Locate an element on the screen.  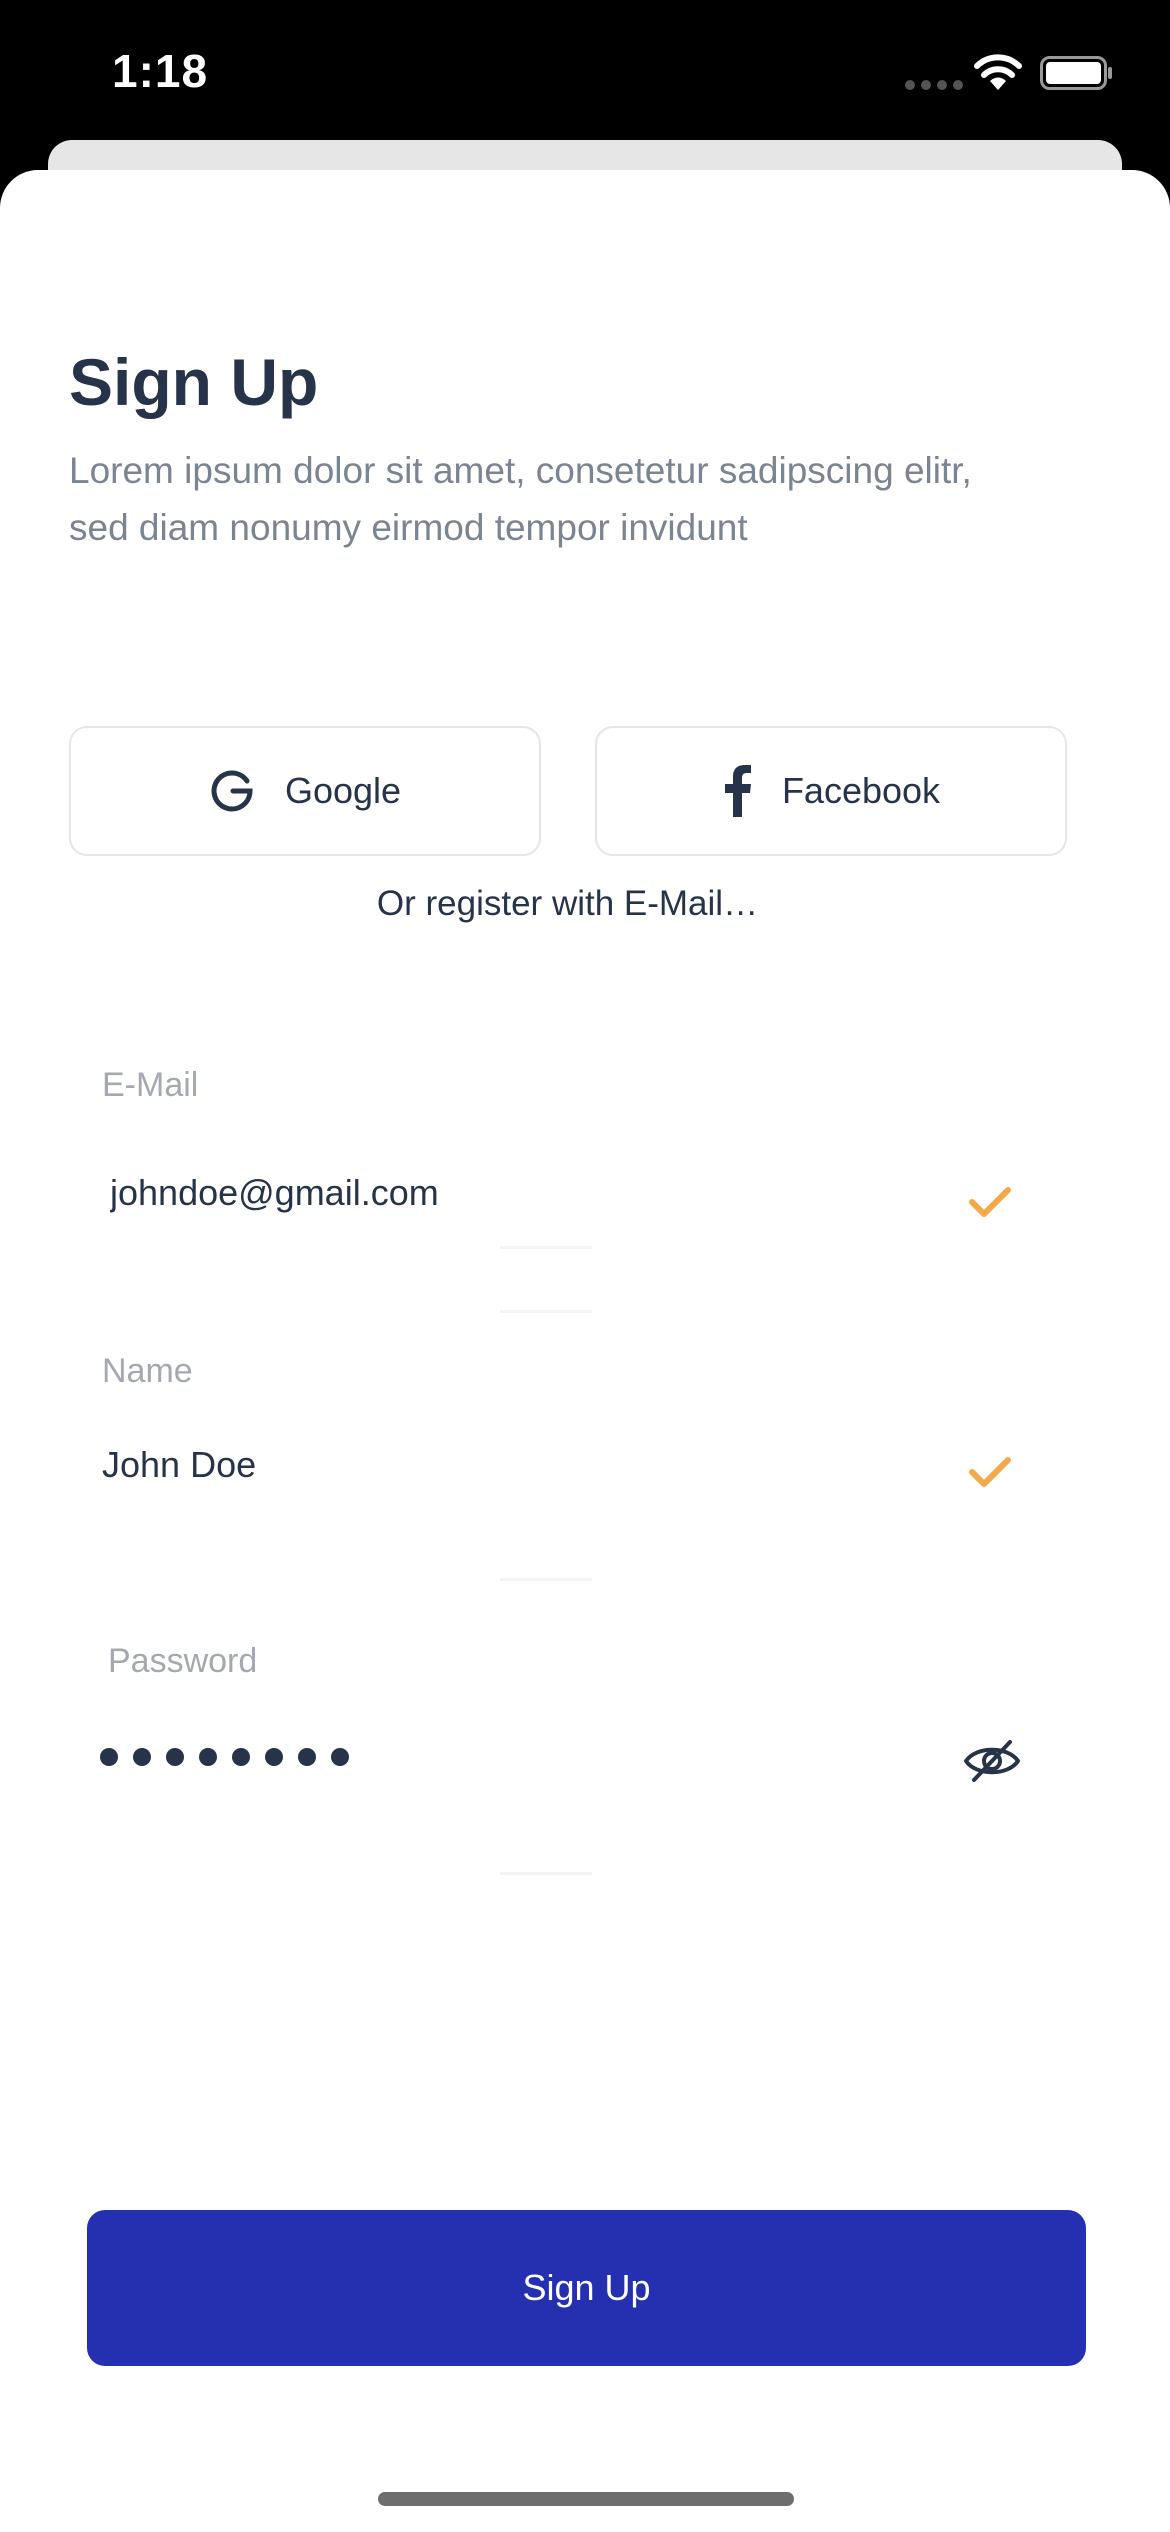
facebook-label: Facebook is located at coordinates (861, 790).